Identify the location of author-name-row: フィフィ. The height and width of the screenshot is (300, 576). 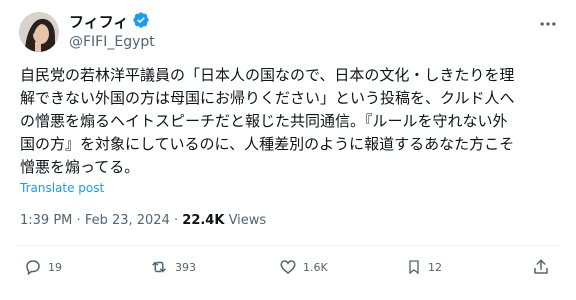
(109, 22).